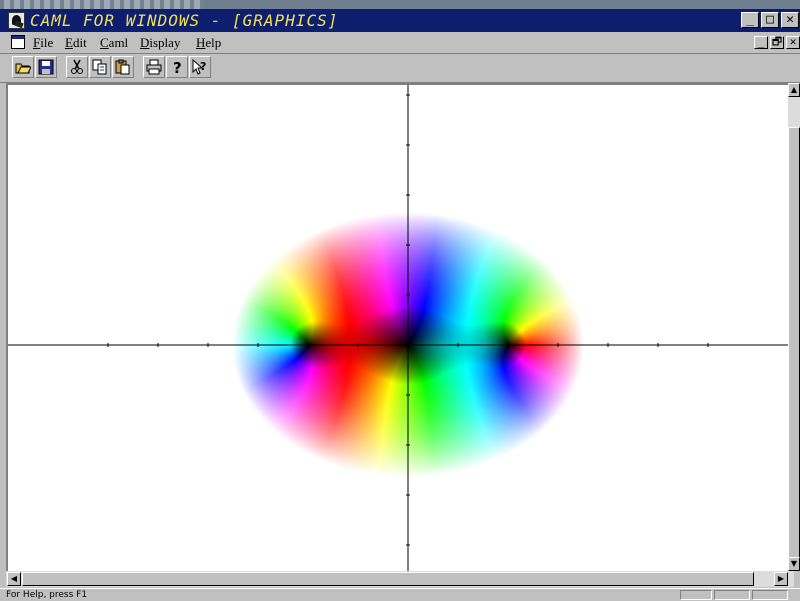  What do you see at coordinates (770, 20) in the screenshot?
I see `maximize-button: □` at bounding box center [770, 20].